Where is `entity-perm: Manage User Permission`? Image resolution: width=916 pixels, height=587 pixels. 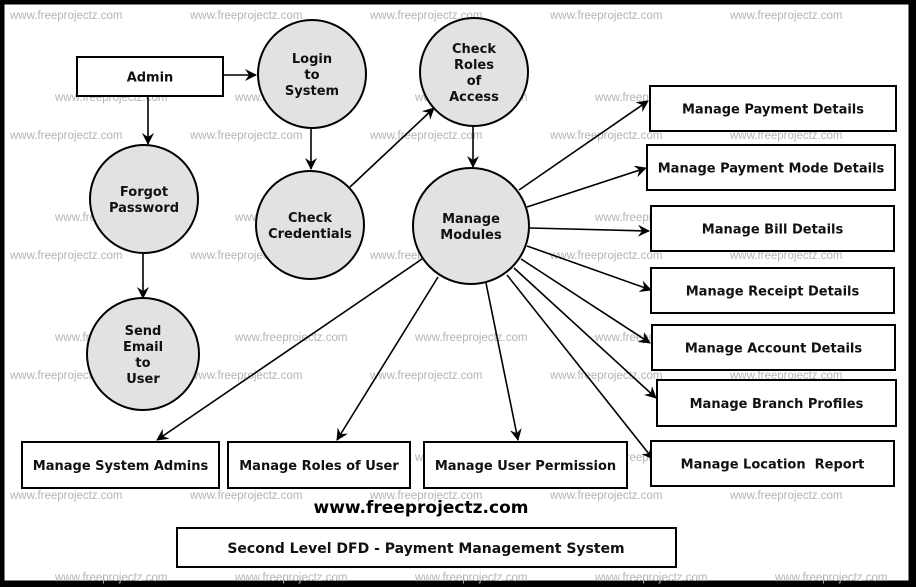 entity-perm: Manage User Permission is located at coordinates (525, 465).